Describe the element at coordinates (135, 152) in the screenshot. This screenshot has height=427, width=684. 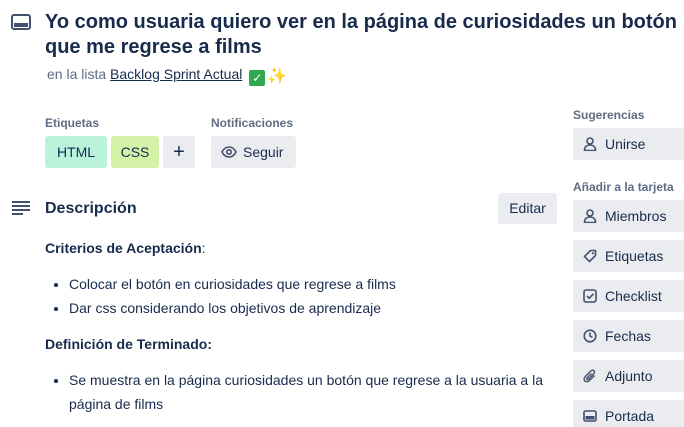
I see `label-chip-css: CSS` at that location.